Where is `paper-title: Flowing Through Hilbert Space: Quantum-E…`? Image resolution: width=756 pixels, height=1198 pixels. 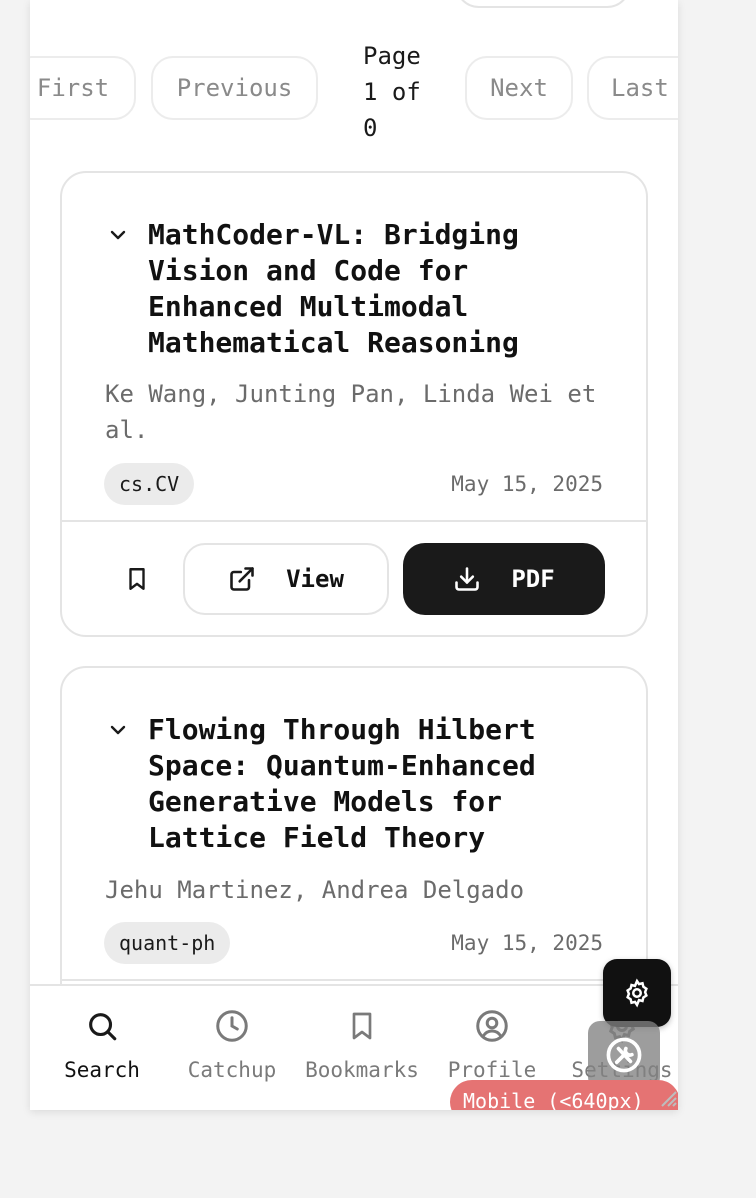
paper-title: Flowing Through Hilbert Space: Quantum-E… is located at coordinates (348, 784).